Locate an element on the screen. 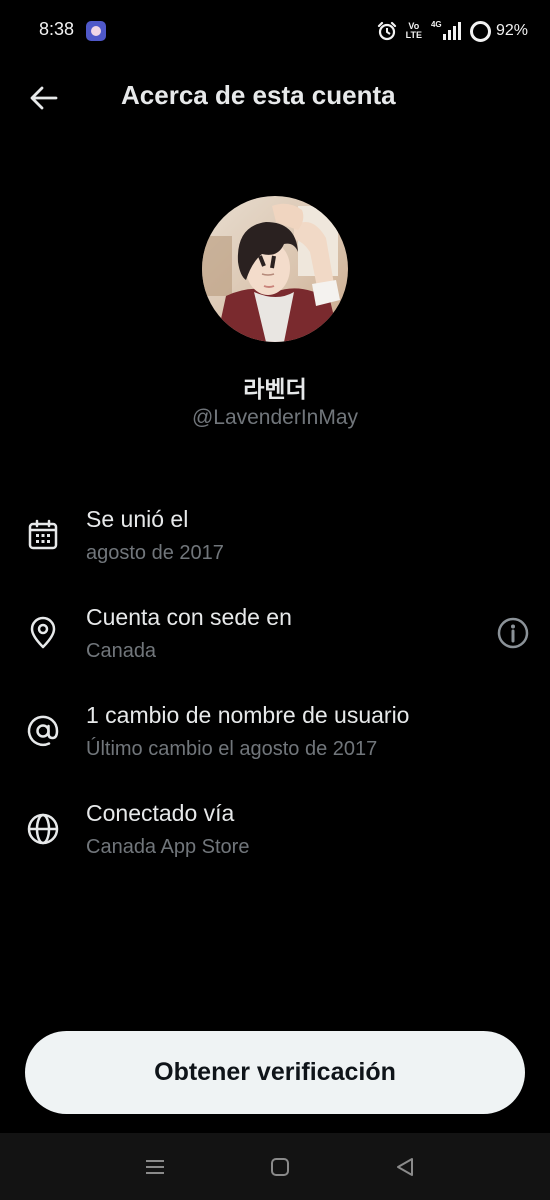  app-notification-icon is located at coordinates (96, 31).